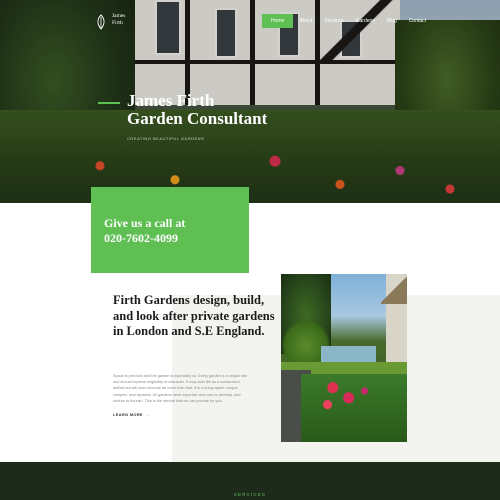  Describe the element at coordinates (250, 494) in the screenshot. I see `services-heading: SERVICES` at that location.